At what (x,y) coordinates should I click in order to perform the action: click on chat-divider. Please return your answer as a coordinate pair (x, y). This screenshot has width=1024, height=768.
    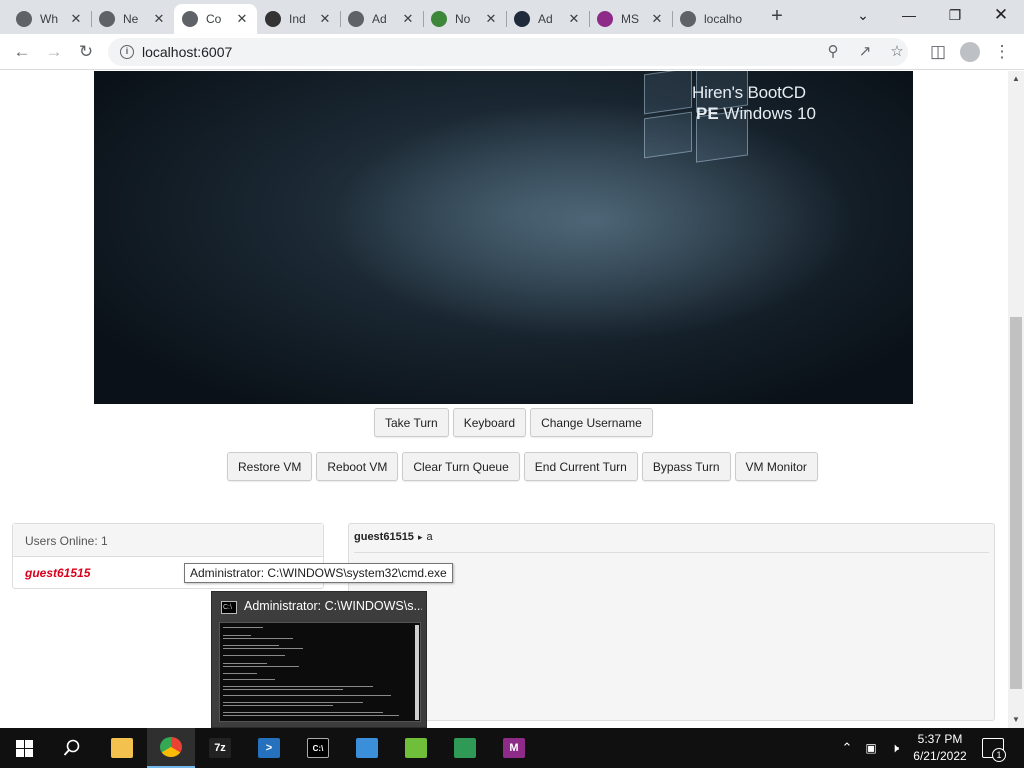
    Looking at the image, I should click on (671, 552).